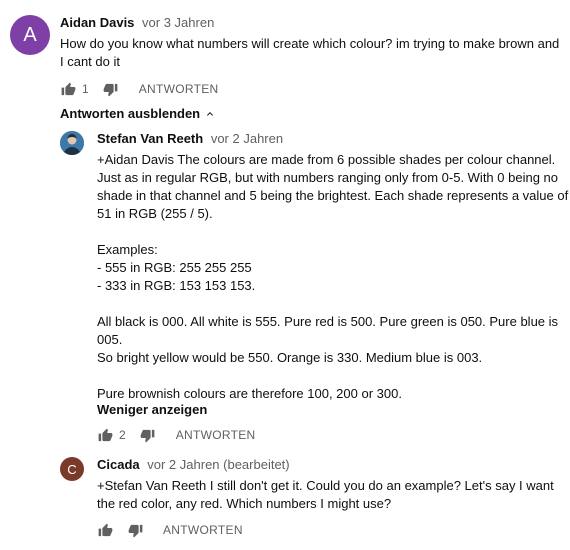 The image size is (570, 550). Describe the element at coordinates (174, 267) in the screenshot. I see `reply-text-line: - 555 in RGB: 255 255 255` at that location.